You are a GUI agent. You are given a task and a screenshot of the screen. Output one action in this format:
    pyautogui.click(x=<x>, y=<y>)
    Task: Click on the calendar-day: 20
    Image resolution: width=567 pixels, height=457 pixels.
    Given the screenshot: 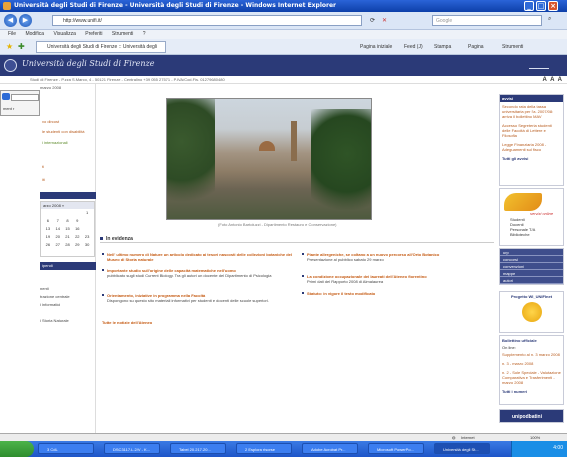 What is the action you would take?
    pyautogui.click(x=58, y=237)
    